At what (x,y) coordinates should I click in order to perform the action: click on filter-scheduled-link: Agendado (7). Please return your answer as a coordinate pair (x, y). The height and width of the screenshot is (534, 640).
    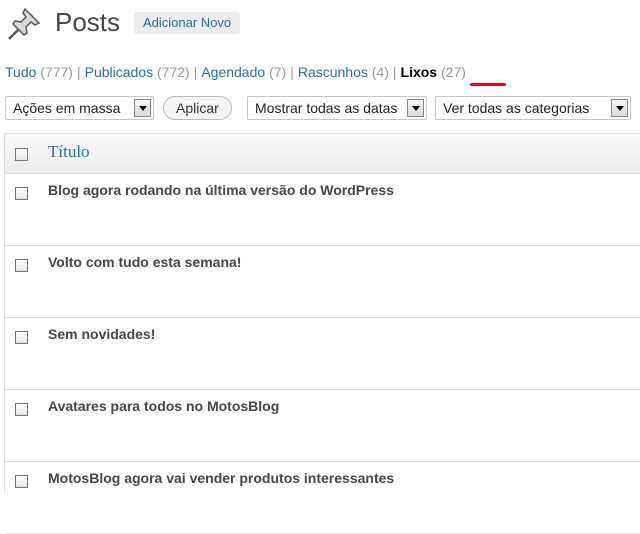
    Looking at the image, I should click on (243, 72).